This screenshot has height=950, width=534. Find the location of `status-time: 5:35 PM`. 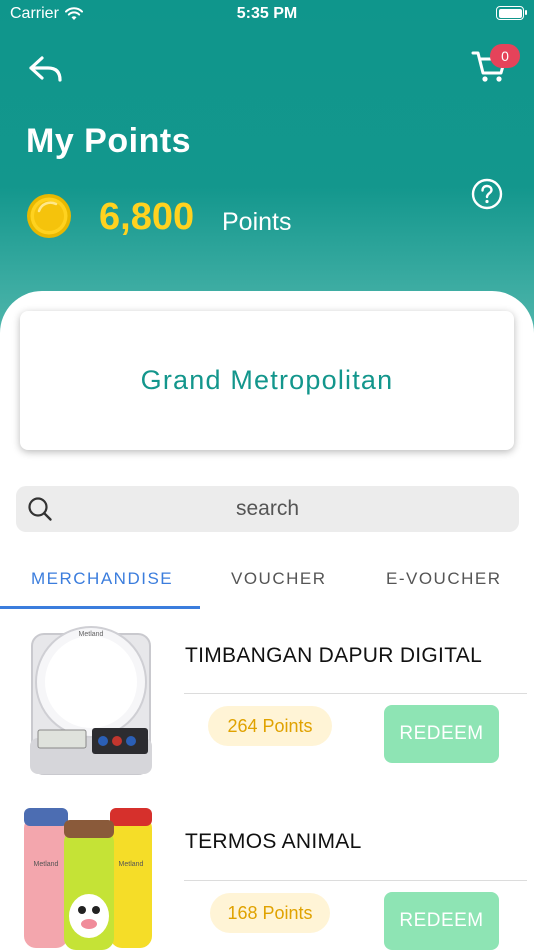

status-time: 5:35 PM is located at coordinates (267, 13).